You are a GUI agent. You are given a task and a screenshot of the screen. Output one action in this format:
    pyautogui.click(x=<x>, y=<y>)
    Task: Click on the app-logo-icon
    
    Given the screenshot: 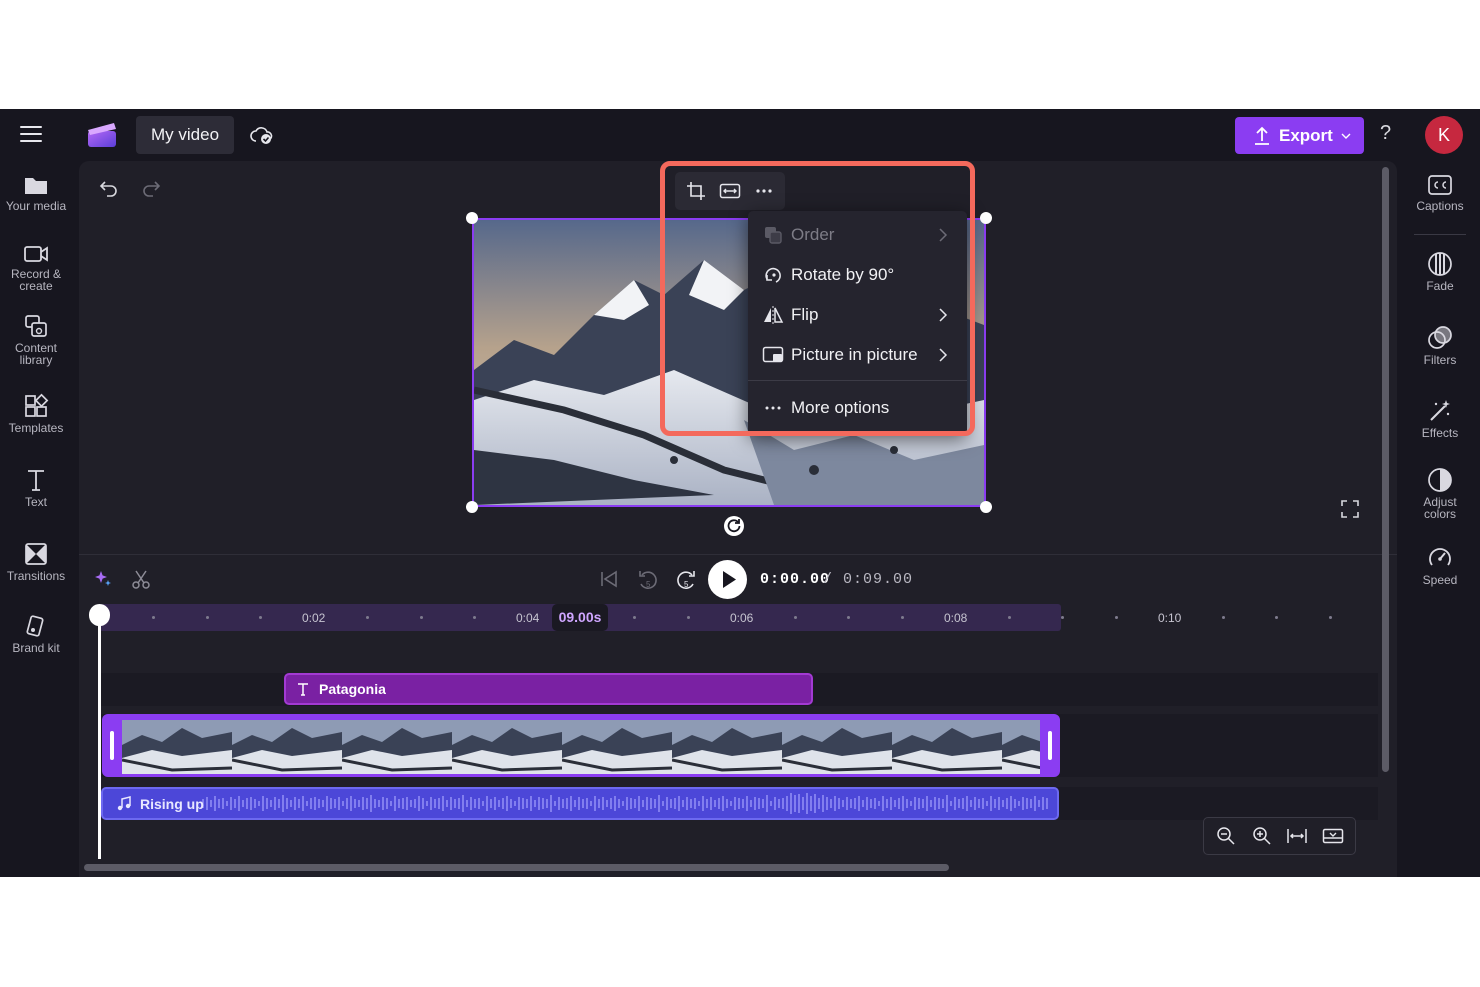 What is the action you would take?
    pyautogui.click(x=102, y=135)
    